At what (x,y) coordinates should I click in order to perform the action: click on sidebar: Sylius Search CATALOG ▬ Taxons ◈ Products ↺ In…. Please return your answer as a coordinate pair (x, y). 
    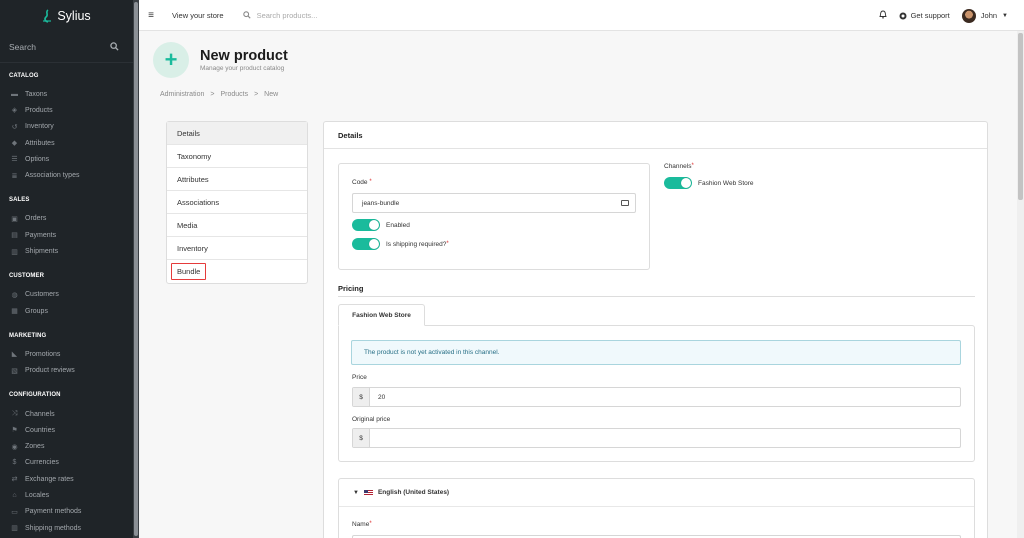
    Looking at the image, I should click on (66, 269).